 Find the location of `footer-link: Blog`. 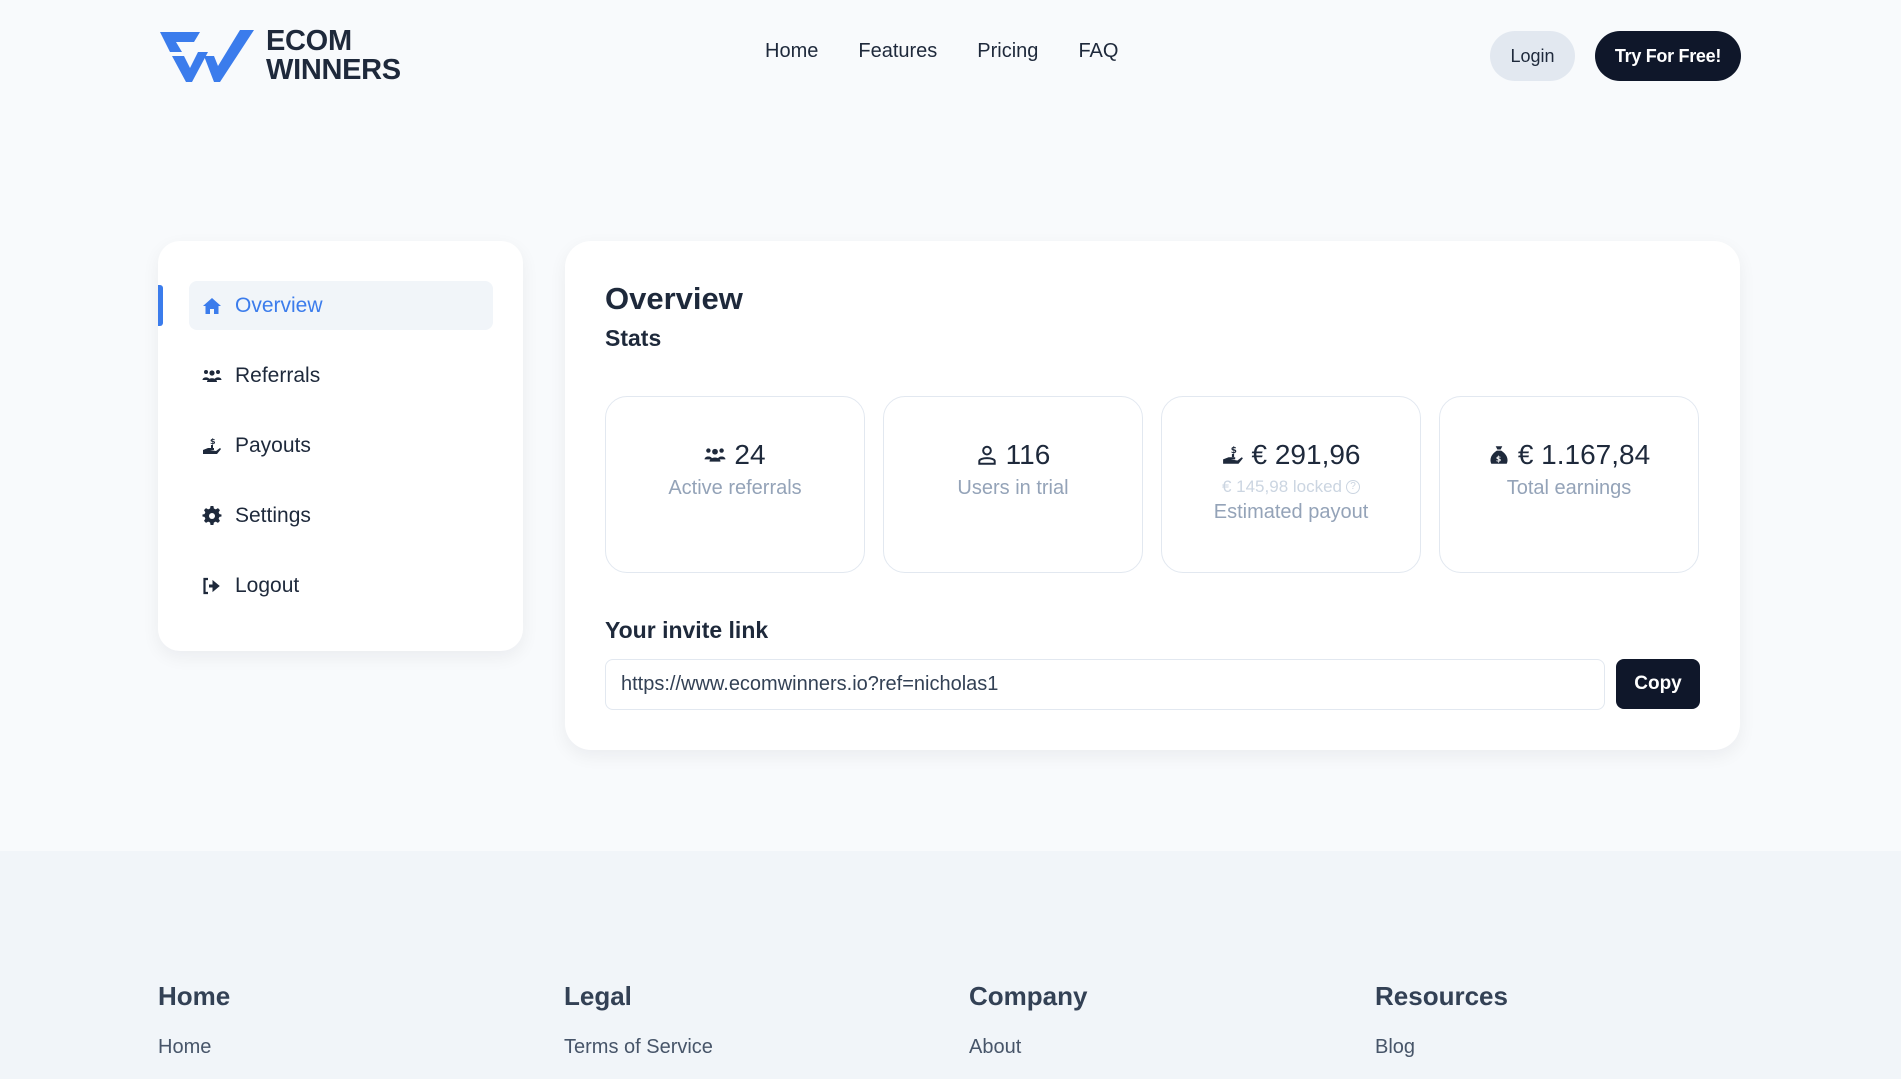

footer-link: Blog is located at coordinates (1441, 1047).